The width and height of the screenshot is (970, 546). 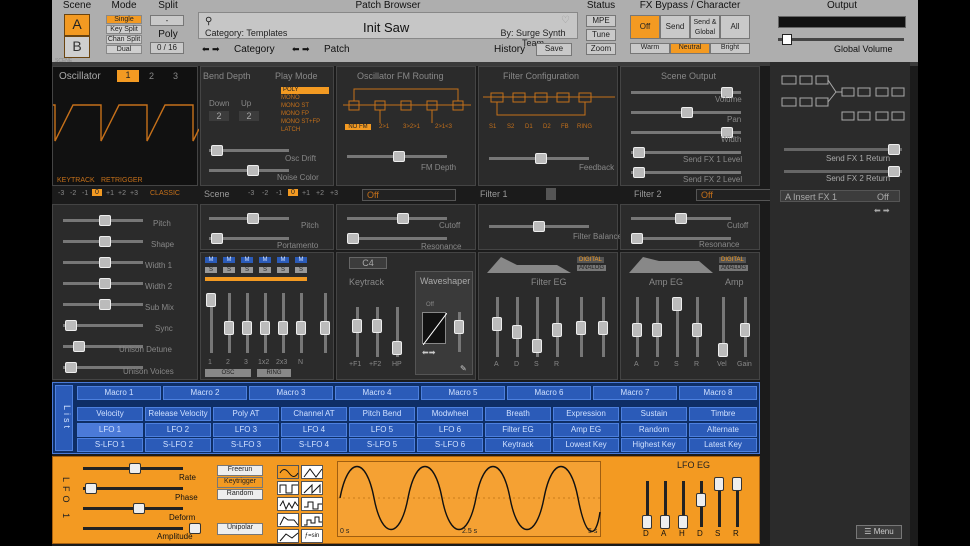 What do you see at coordinates (240, 529) in the screenshot?
I see `lfo-unipolar: Unipolar` at bounding box center [240, 529].